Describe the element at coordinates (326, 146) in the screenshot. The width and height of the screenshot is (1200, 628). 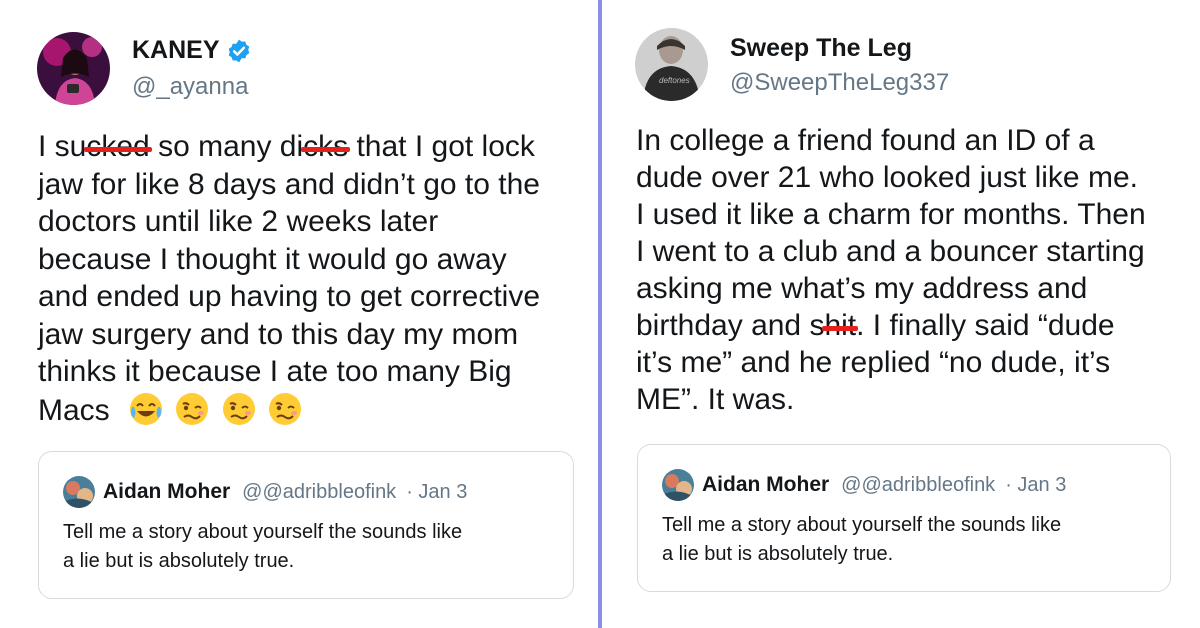
I see `censored-word: cks` at that location.